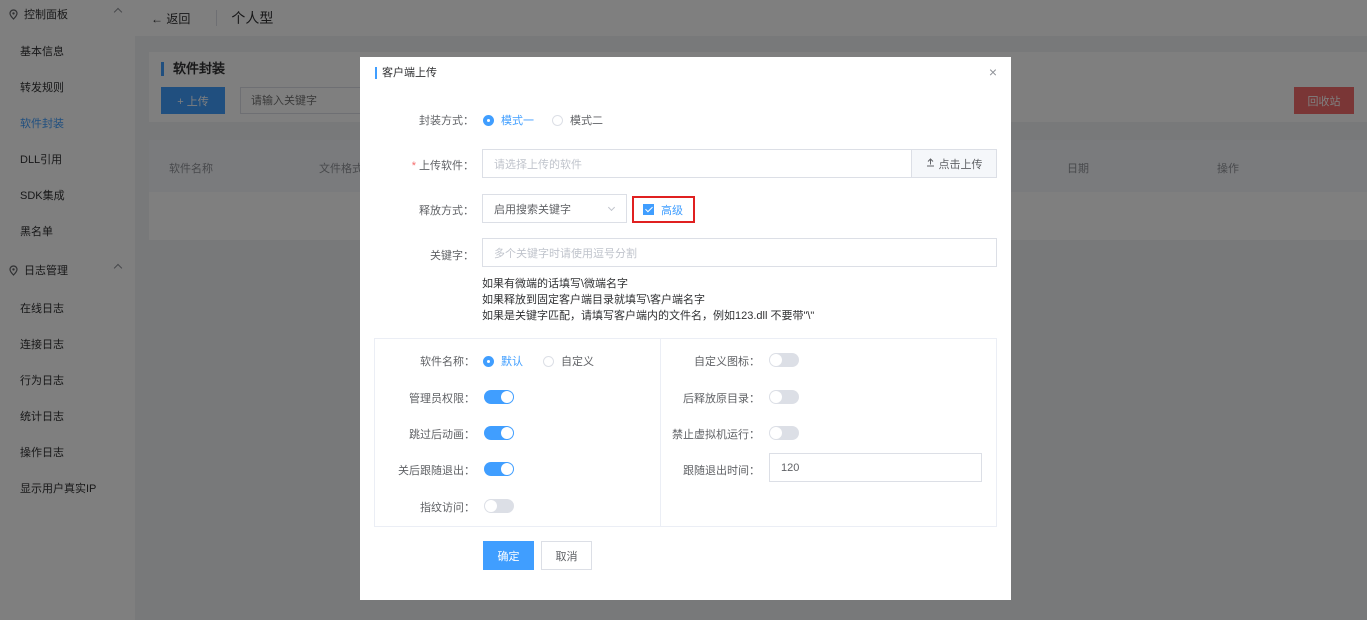  I want to click on dialog-title: 客户端上传, so click(406, 73).